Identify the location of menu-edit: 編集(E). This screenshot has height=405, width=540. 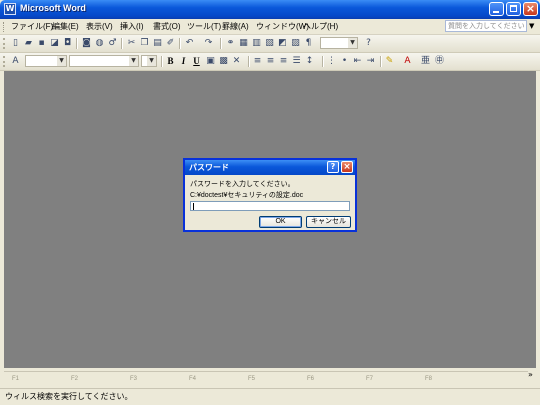
(65, 26).